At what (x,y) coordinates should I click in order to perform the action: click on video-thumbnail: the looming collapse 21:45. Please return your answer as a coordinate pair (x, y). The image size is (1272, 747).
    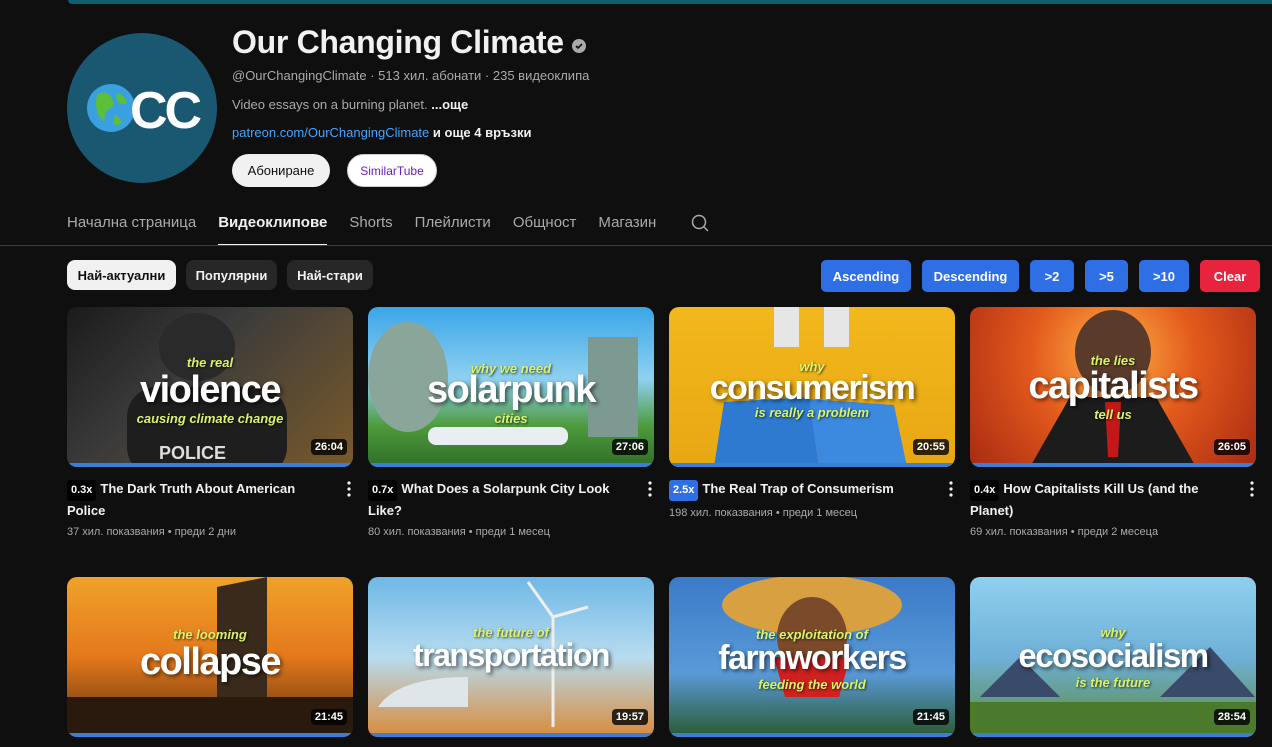
    Looking at the image, I should click on (210, 657).